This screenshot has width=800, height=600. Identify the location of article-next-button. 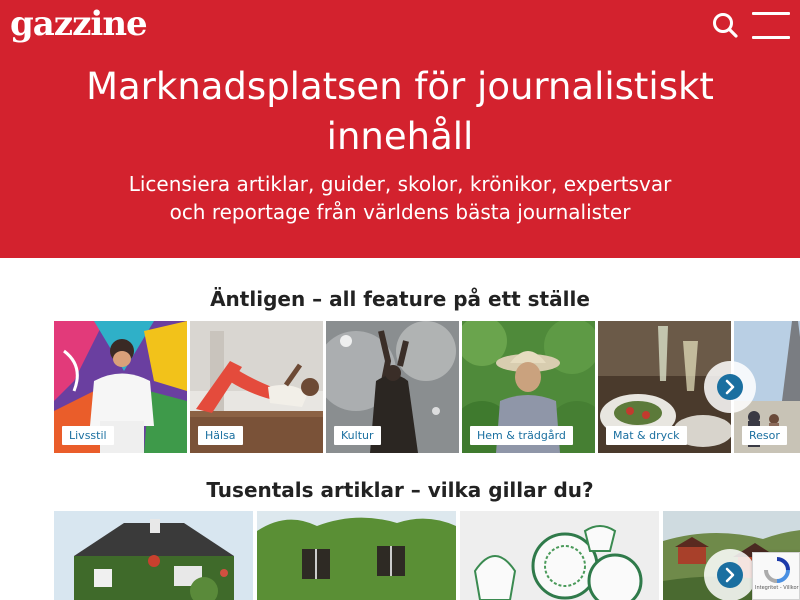
(730, 574).